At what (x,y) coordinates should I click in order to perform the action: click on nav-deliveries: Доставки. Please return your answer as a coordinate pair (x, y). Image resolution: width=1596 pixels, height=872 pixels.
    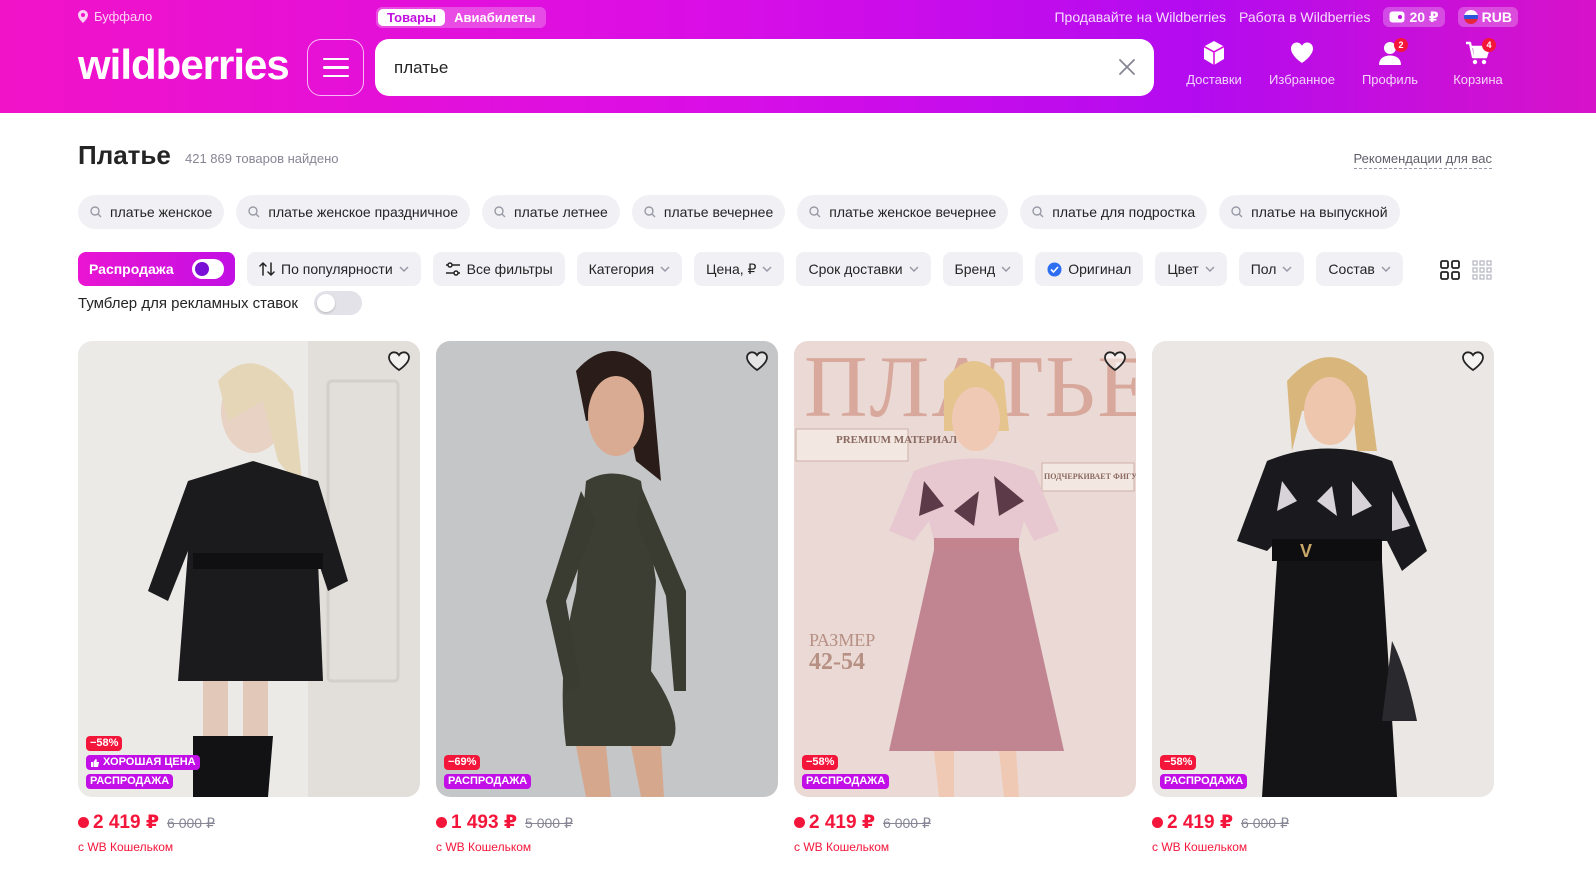
    Looking at the image, I should click on (1214, 63).